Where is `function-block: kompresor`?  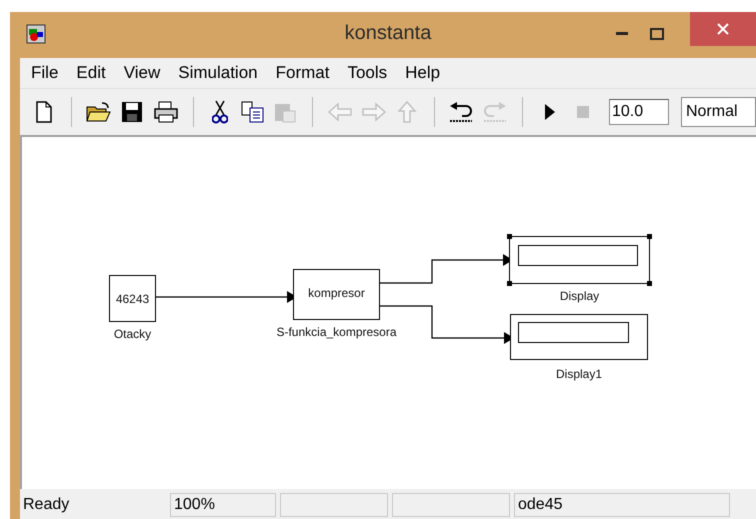 function-block: kompresor is located at coordinates (336, 294).